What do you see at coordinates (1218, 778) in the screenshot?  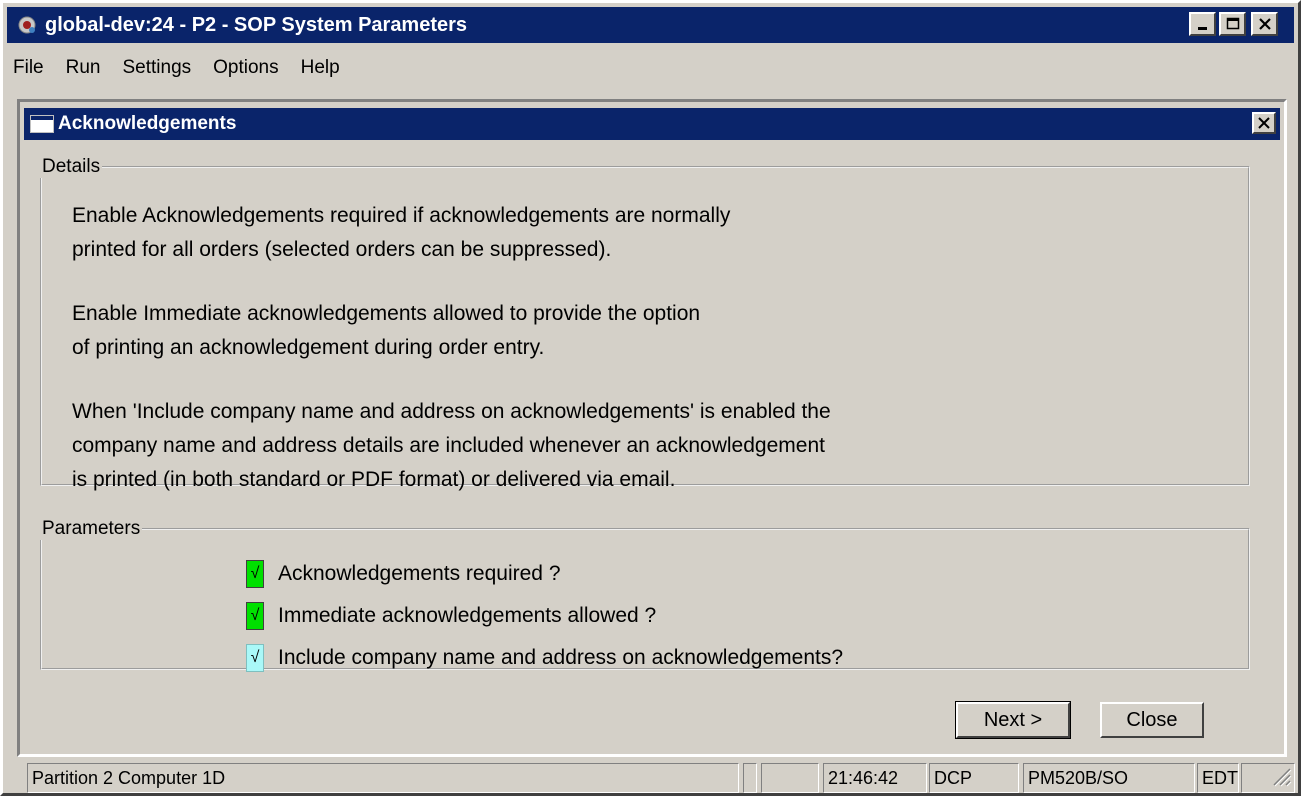 I see `status-edit: EDT` at bounding box center [1218, 778].